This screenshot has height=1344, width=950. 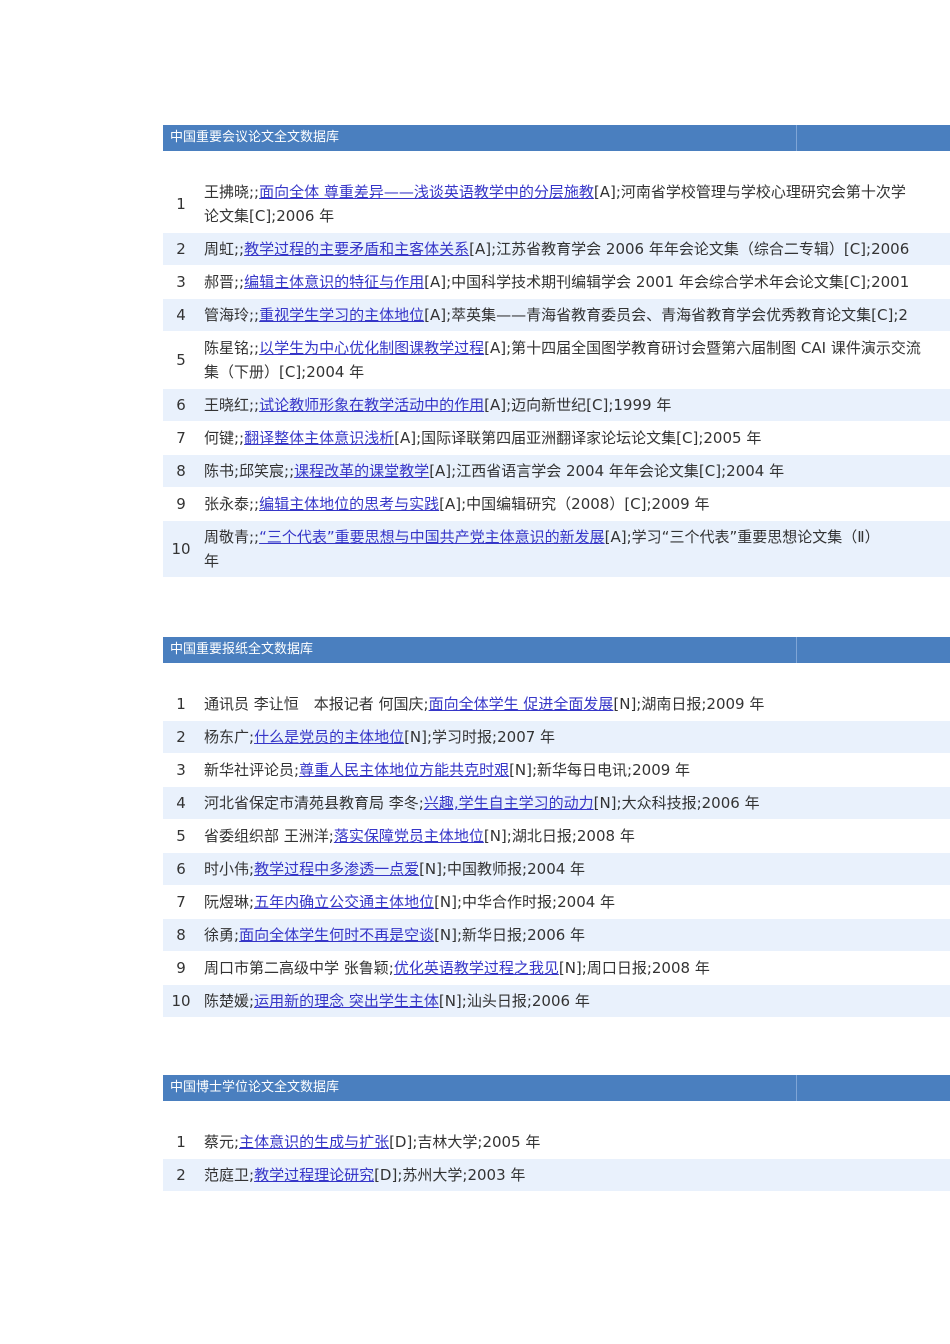 What do you see at coordinates (409, 836) in the screenshot?
I see `article-link: 落实保障党员主体地位` at bounding box center [409, 836].